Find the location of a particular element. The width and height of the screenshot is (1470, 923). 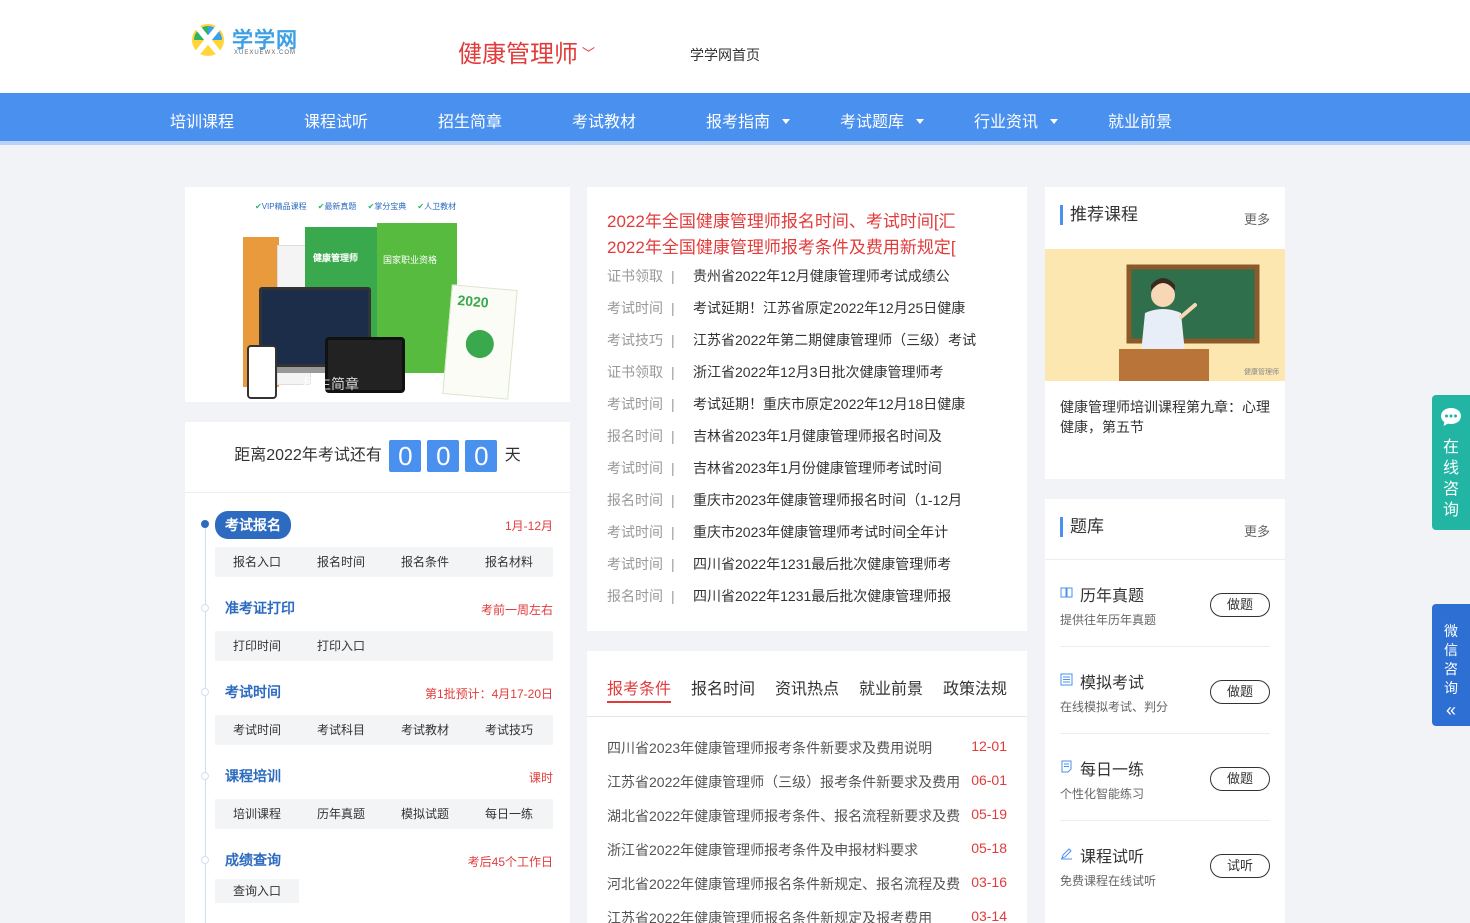

nav-label: 培训课程 is located at coordinates (202, 122).